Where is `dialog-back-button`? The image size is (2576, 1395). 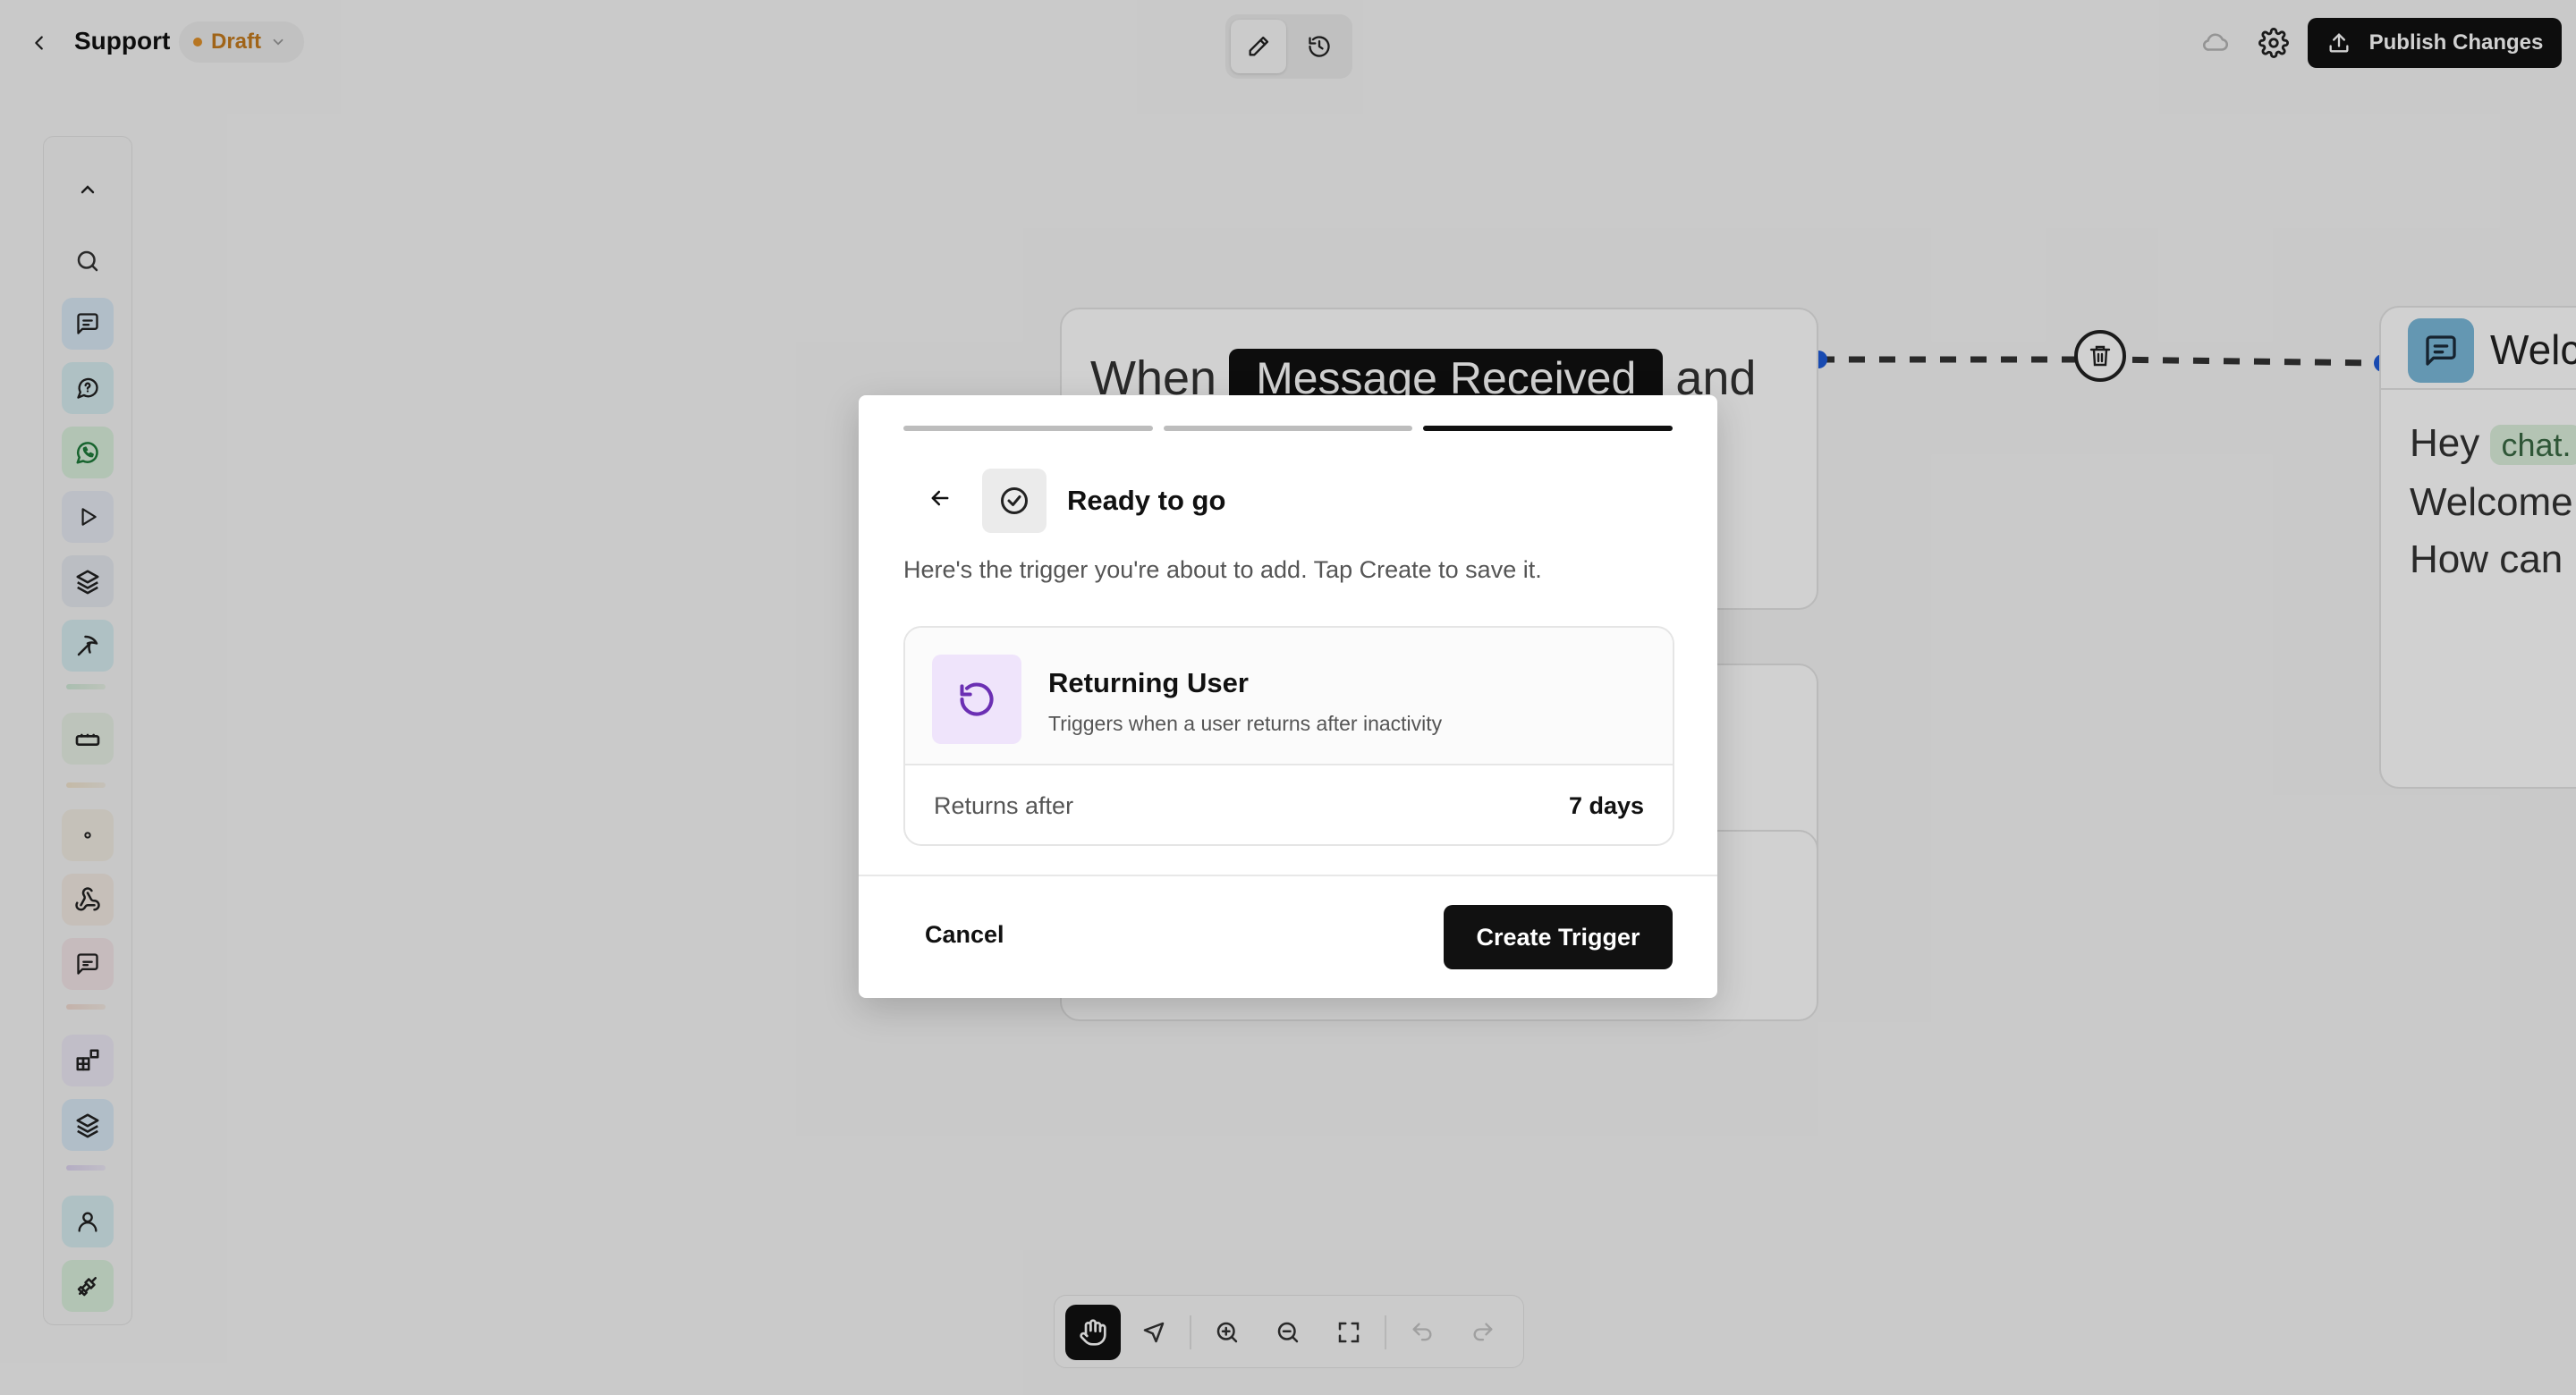 dialog-back-button is located at coordinates (940, 498).